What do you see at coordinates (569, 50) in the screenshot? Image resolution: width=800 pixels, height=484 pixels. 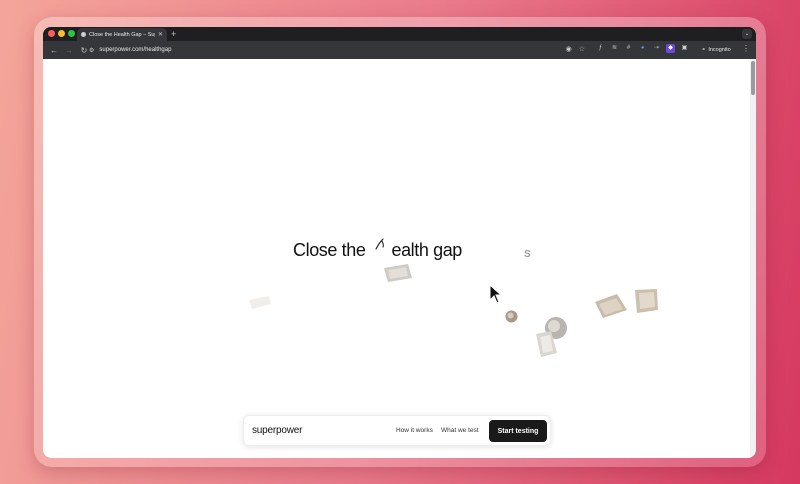 I see `eye-off-icon: ◉` at bounding box center [569, 50].